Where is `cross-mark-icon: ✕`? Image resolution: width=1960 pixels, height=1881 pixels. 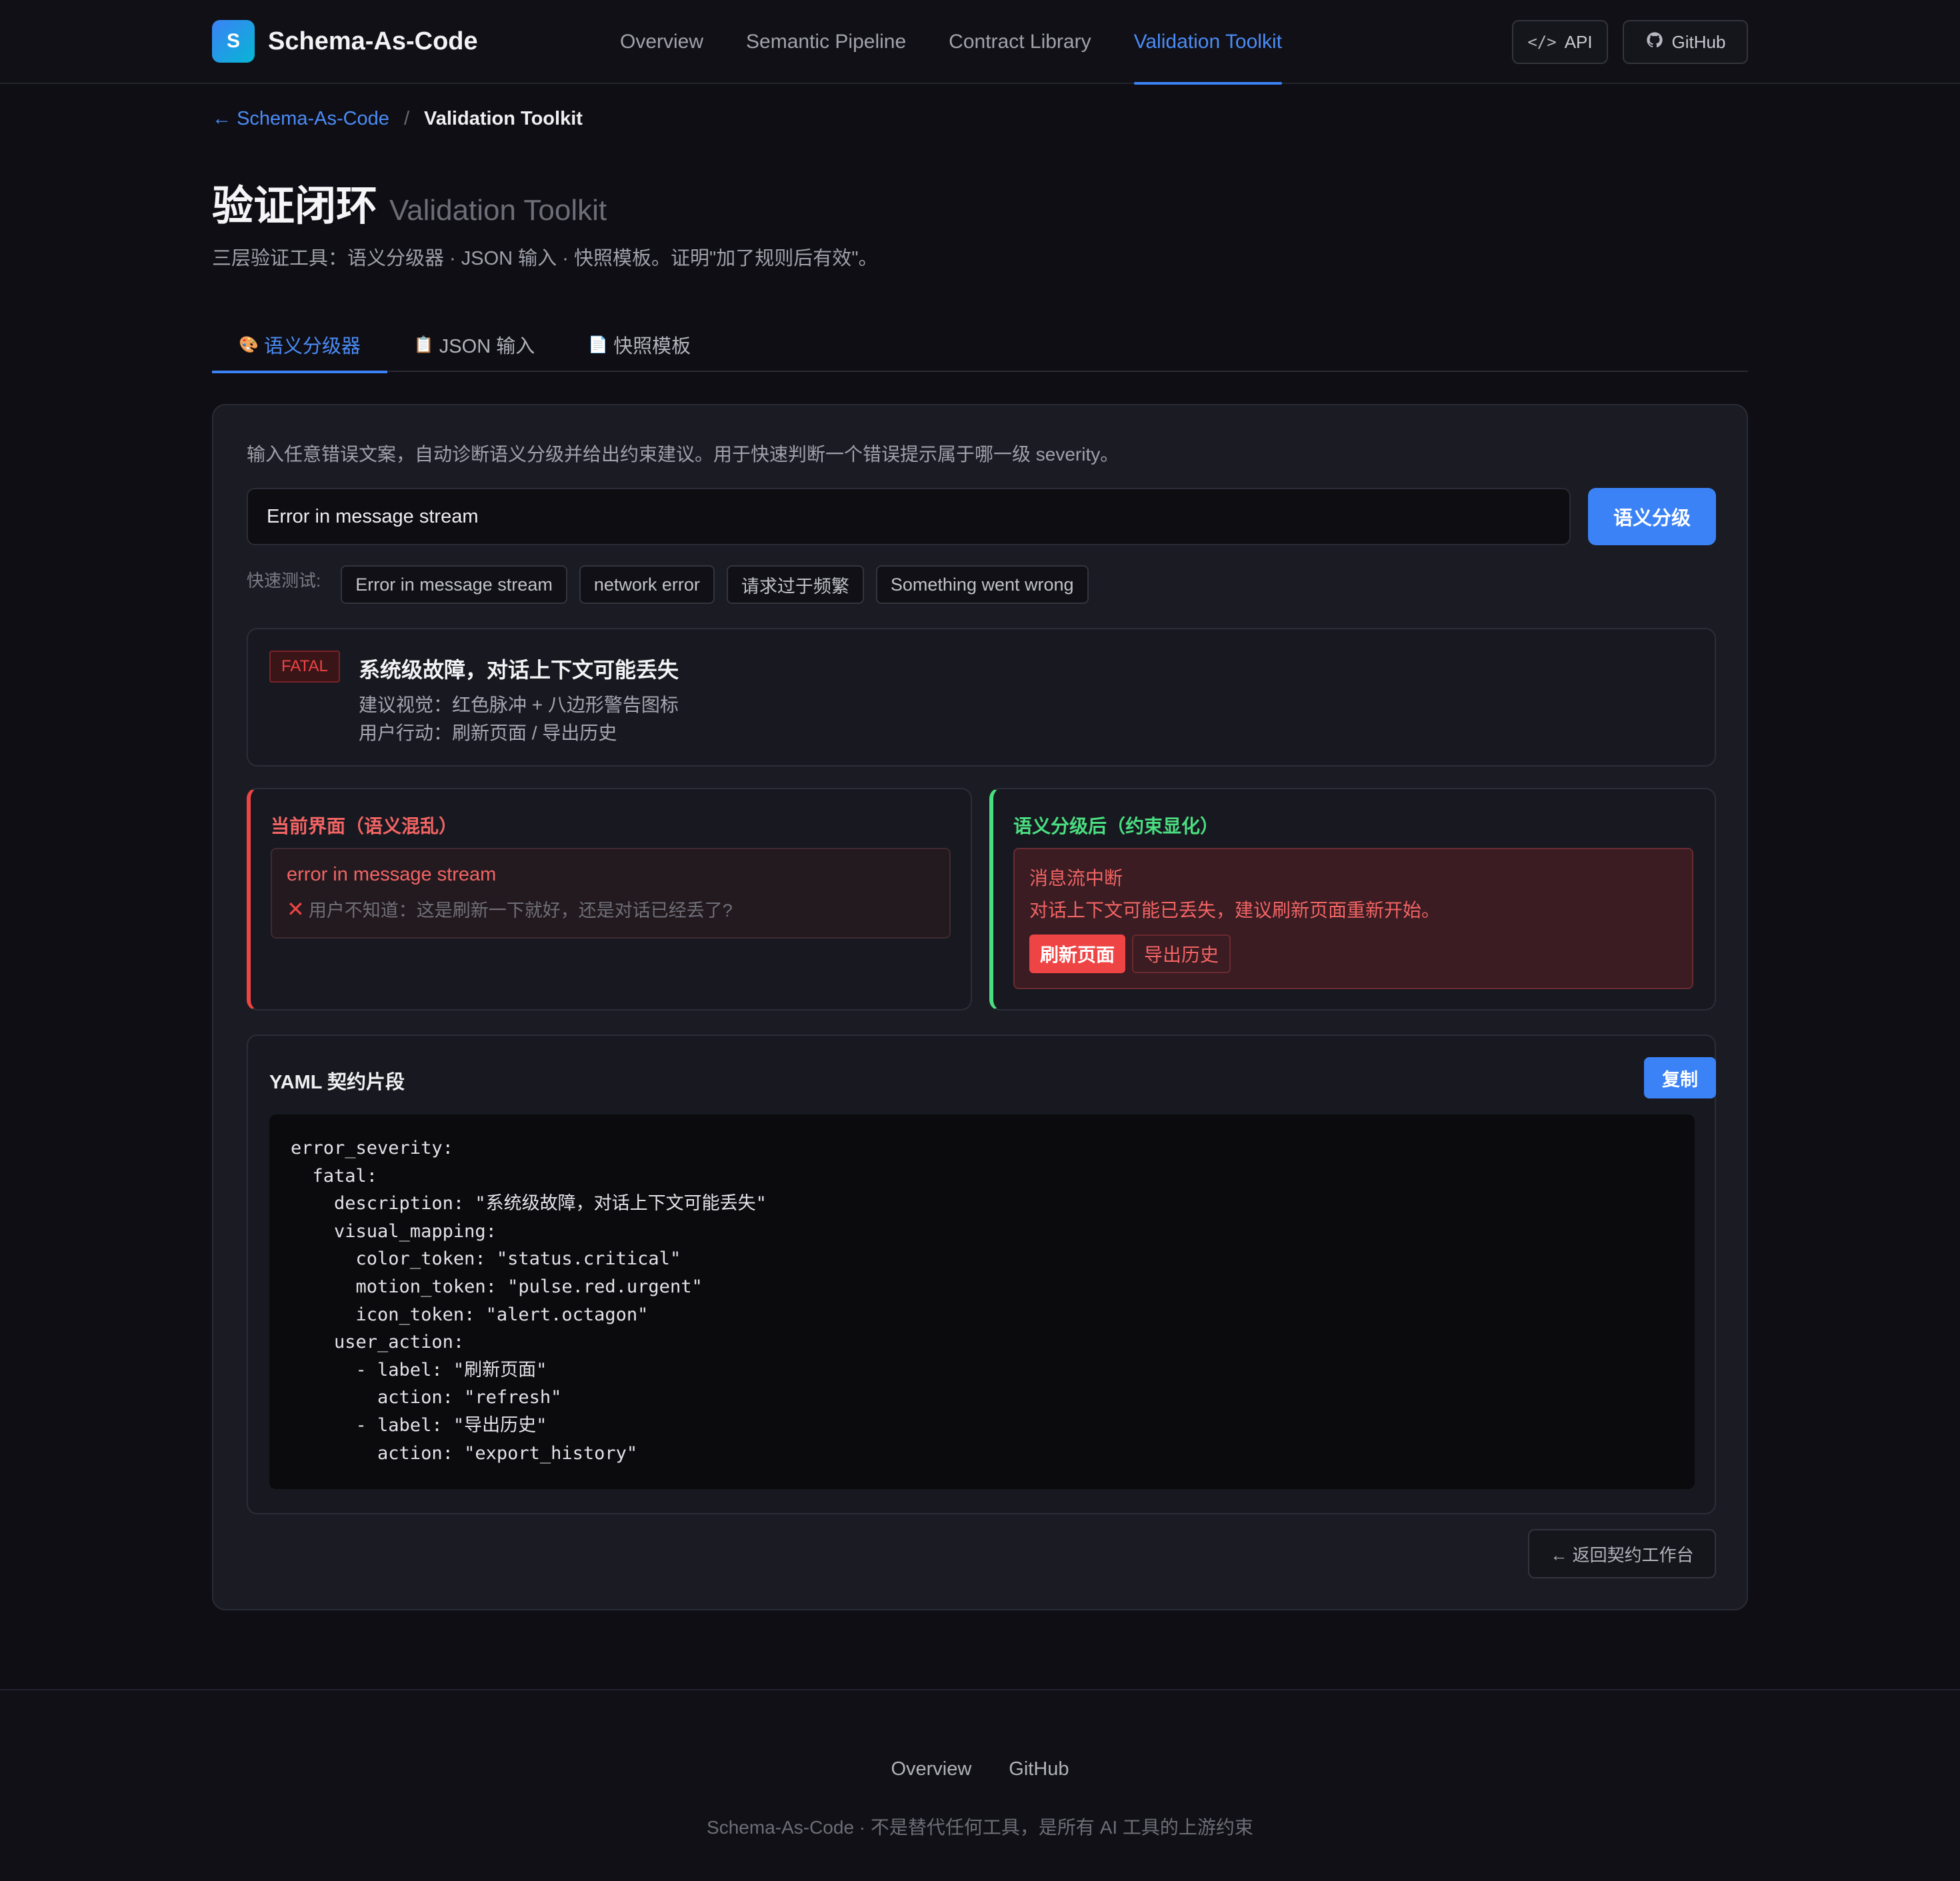
cross-mark-icon: ✕ is located at coordinates (296, 909).